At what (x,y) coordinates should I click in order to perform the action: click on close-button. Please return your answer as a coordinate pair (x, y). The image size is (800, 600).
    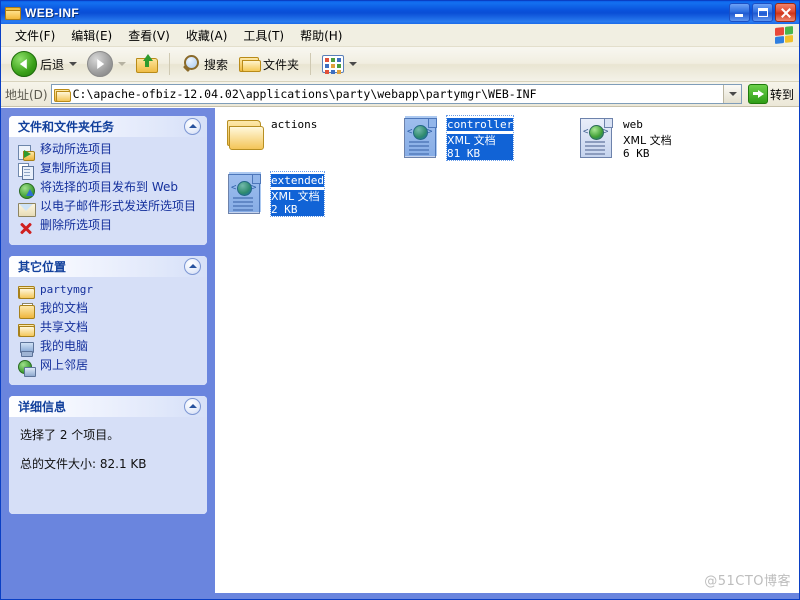
    Looking at the image, I should click on (785, 12).